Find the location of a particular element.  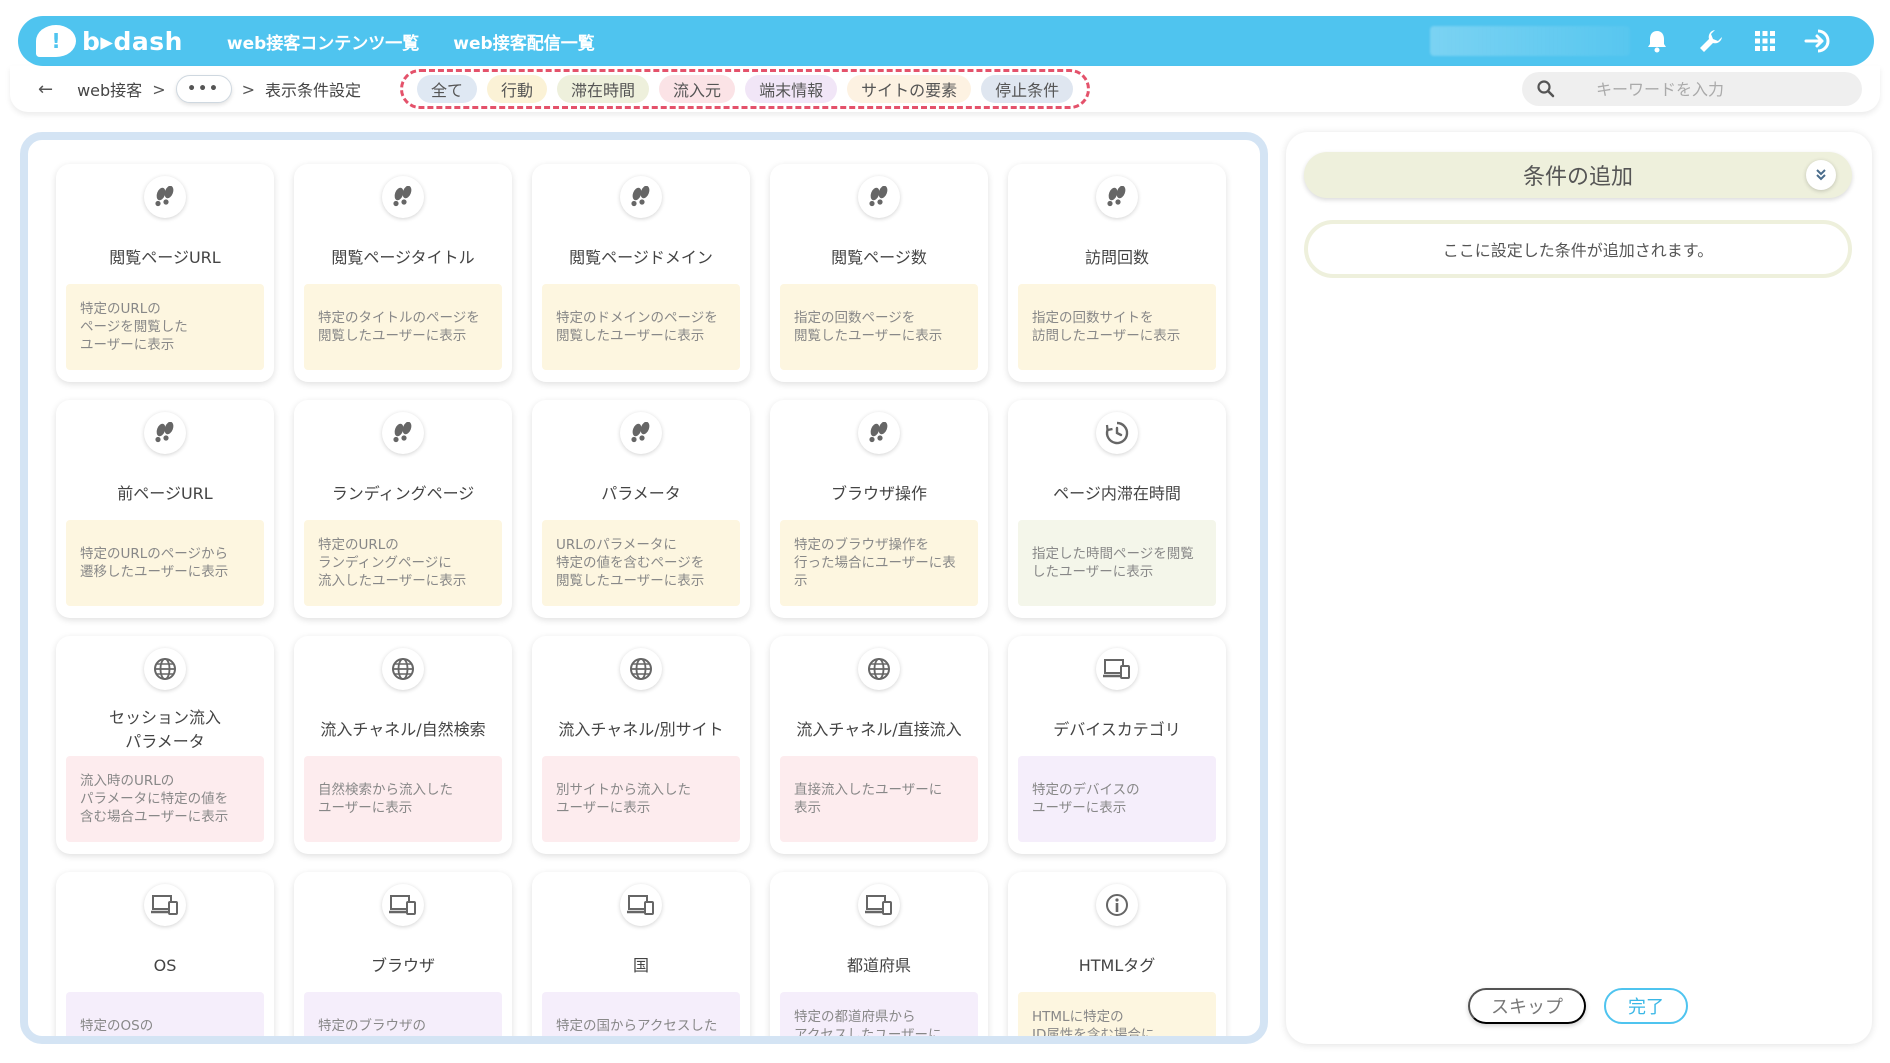

condition-card-title: HTMLタグ is located at coordinates (1117, 965).